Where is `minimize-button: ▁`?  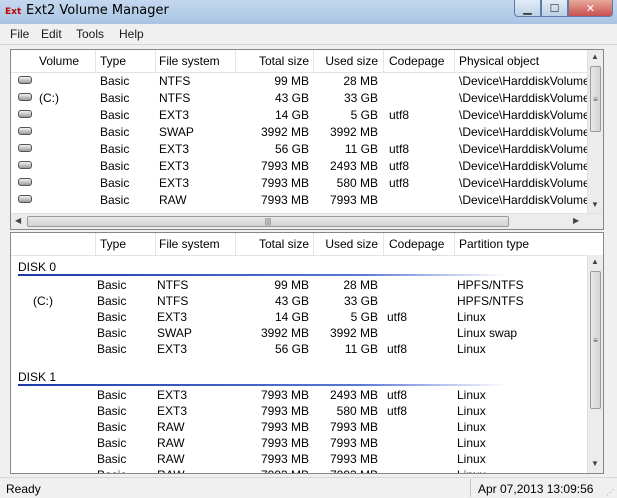
minimize-button: ▁ is located at coordinates (527, 8).